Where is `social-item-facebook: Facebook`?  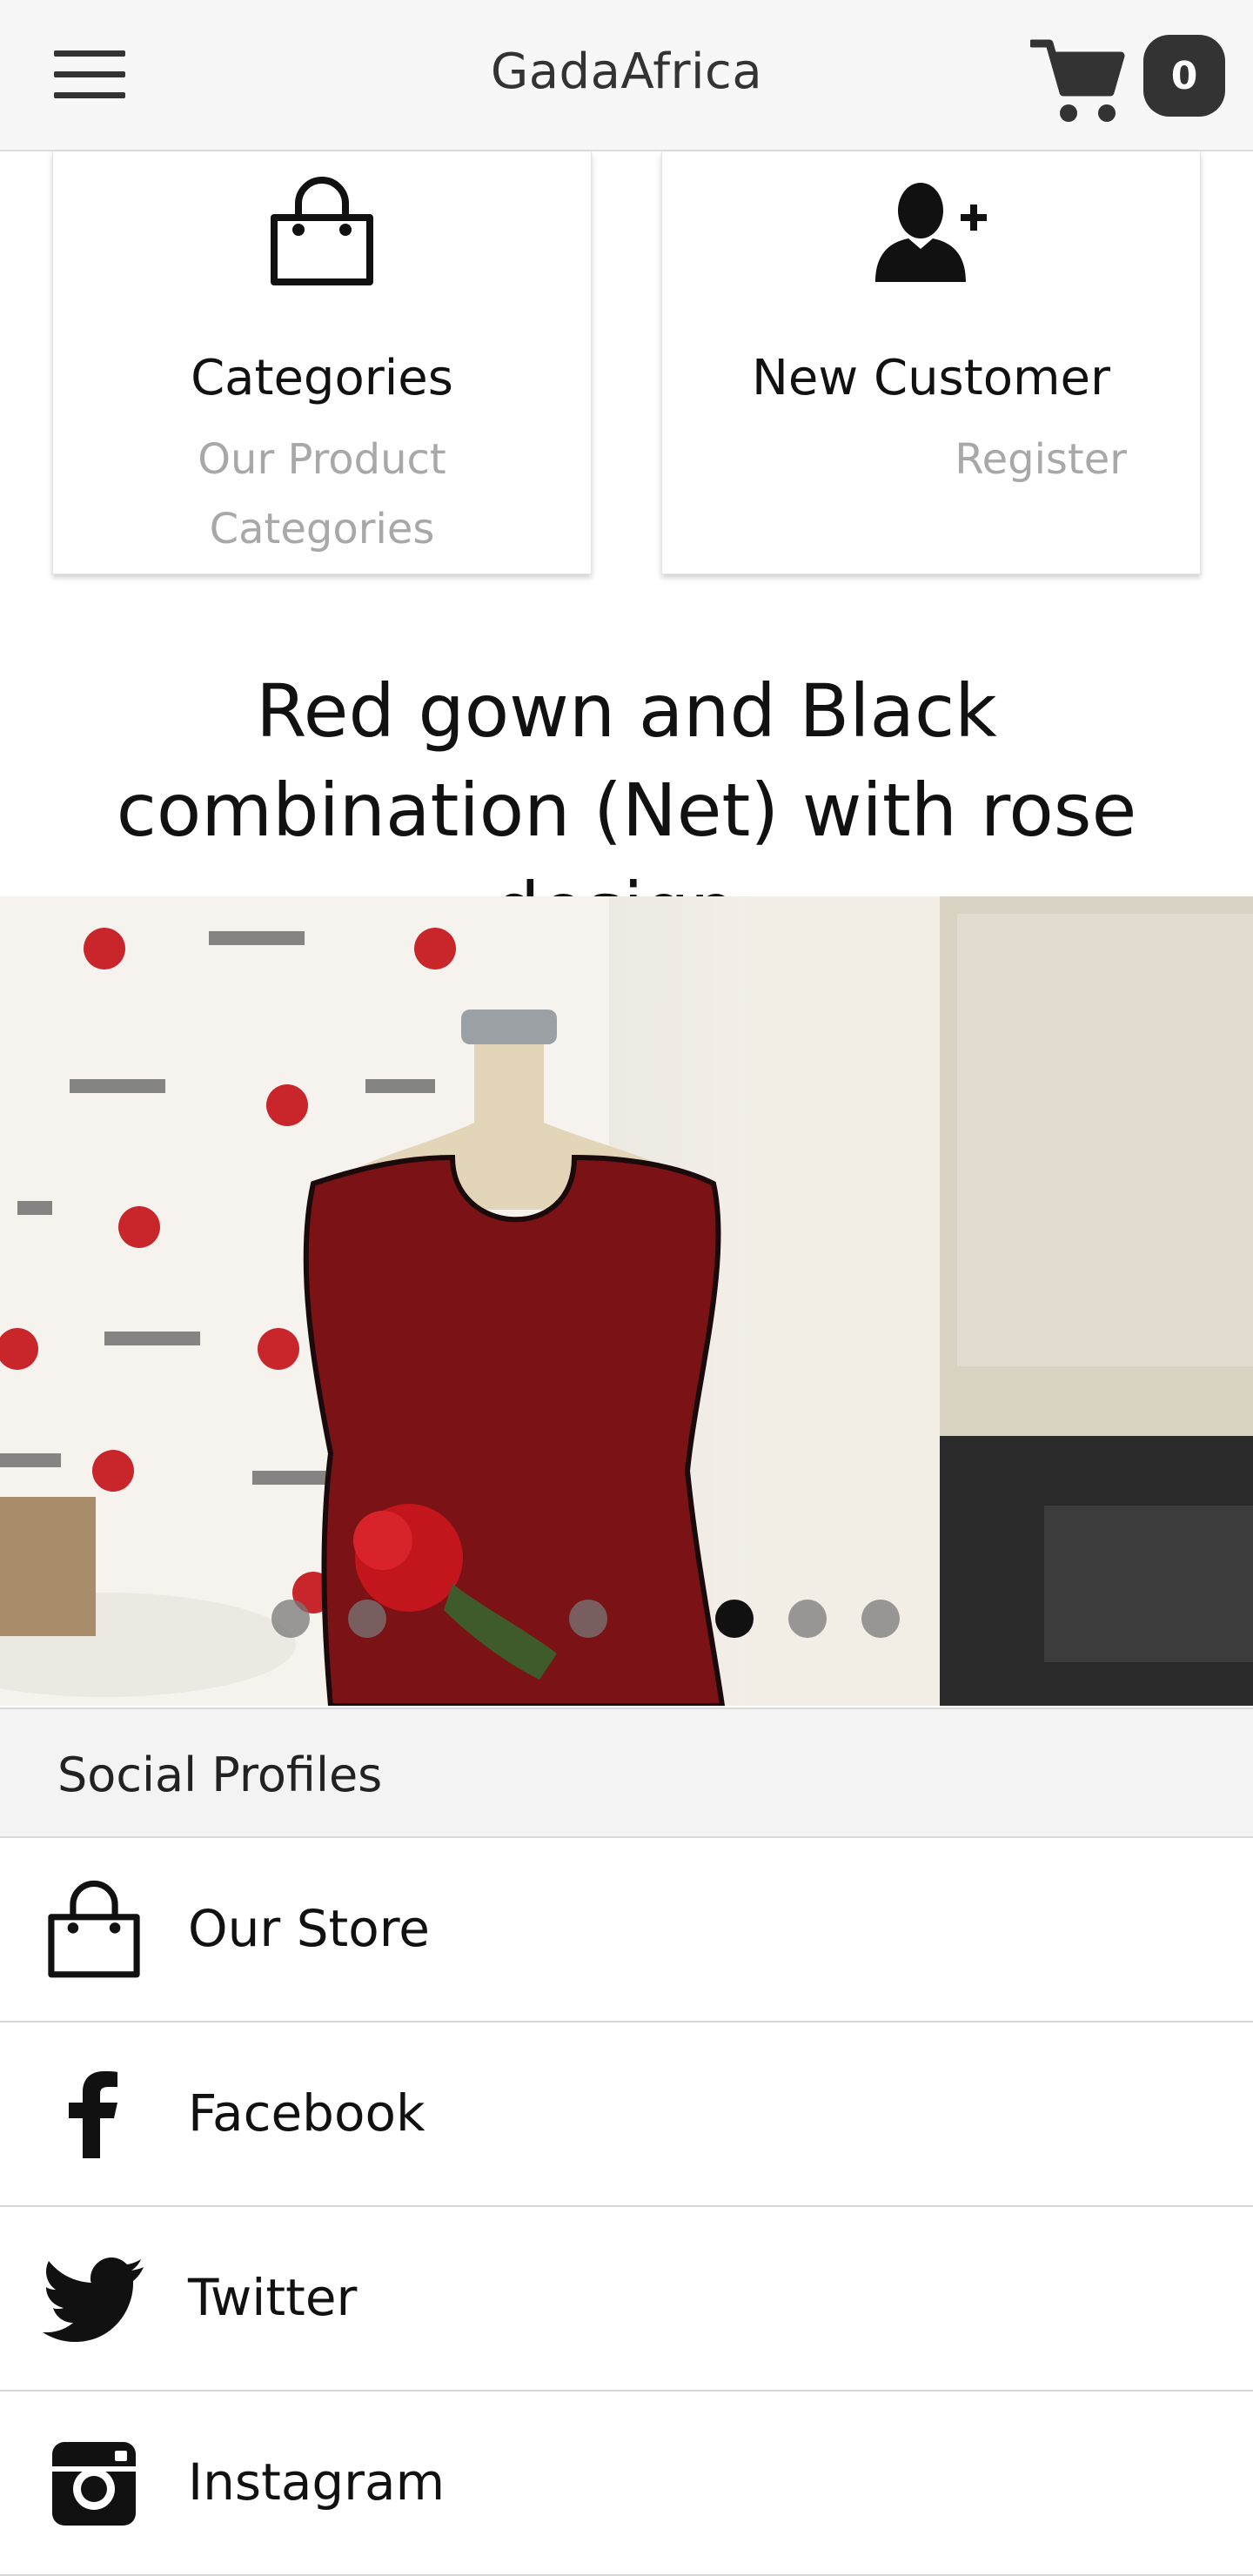
social-item-facebook: Facebook is located at coordinates (626, 2115).